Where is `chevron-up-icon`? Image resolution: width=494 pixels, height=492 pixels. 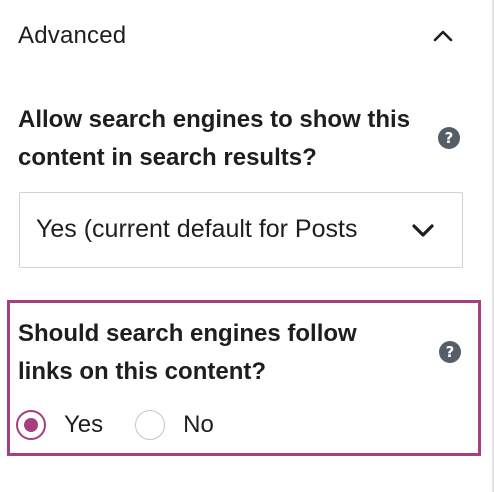 chevron-up-icon is located at coordinates (443, 36).